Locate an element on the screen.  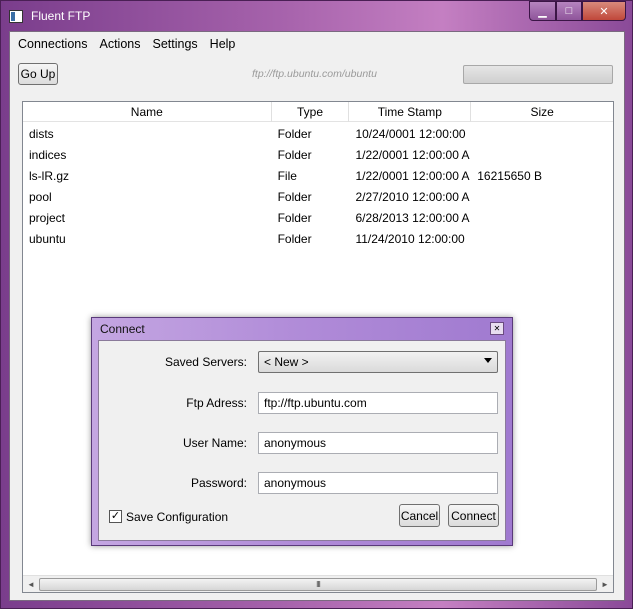
maximize-button: □ is located at coordinates (569, 11).